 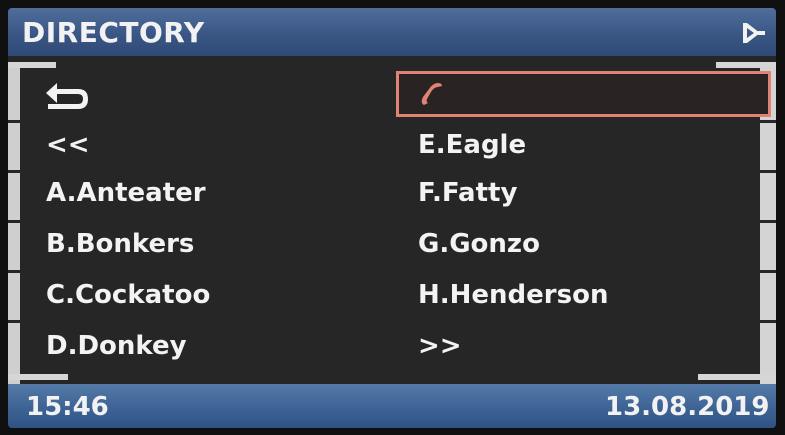 What do you see at coordinates (113, 32) in the screenshot?
I see `page-title: DIRECTORY` at bounding box center [113, 32].